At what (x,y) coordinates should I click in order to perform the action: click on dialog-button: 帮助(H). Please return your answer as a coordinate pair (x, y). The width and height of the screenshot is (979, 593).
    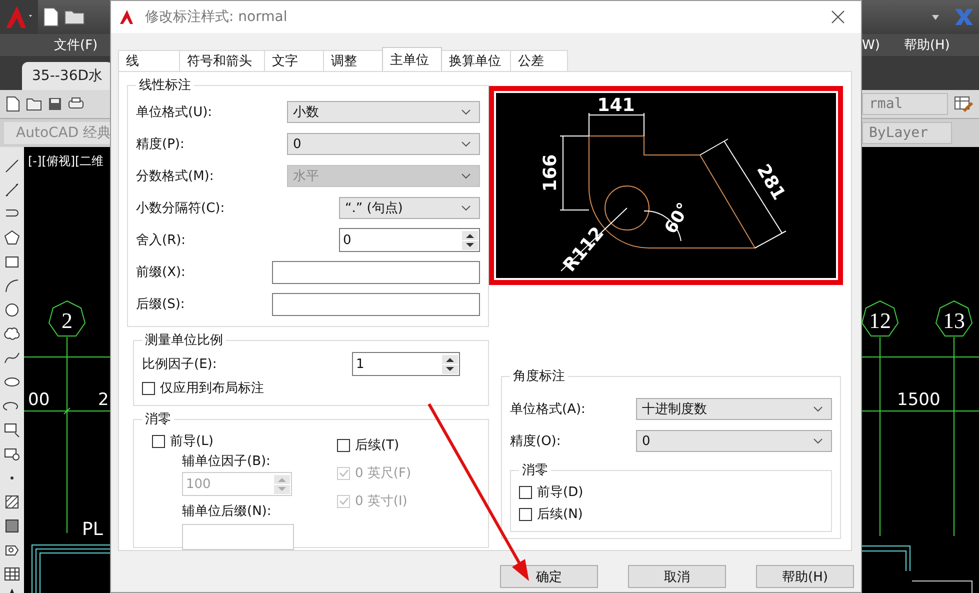
    Looking at the image, I should click on (805, 576).